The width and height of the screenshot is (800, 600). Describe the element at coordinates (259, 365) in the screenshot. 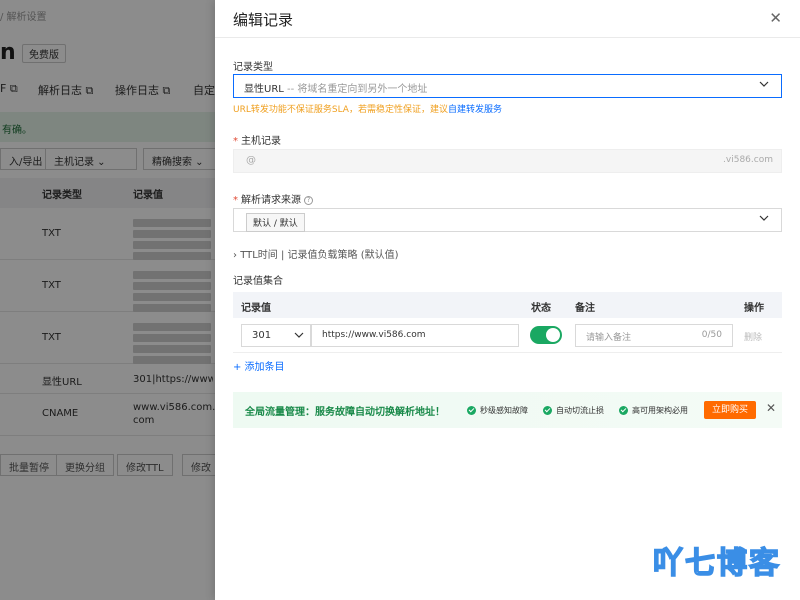

I see `add-item-button: + 添加条目` at that location.